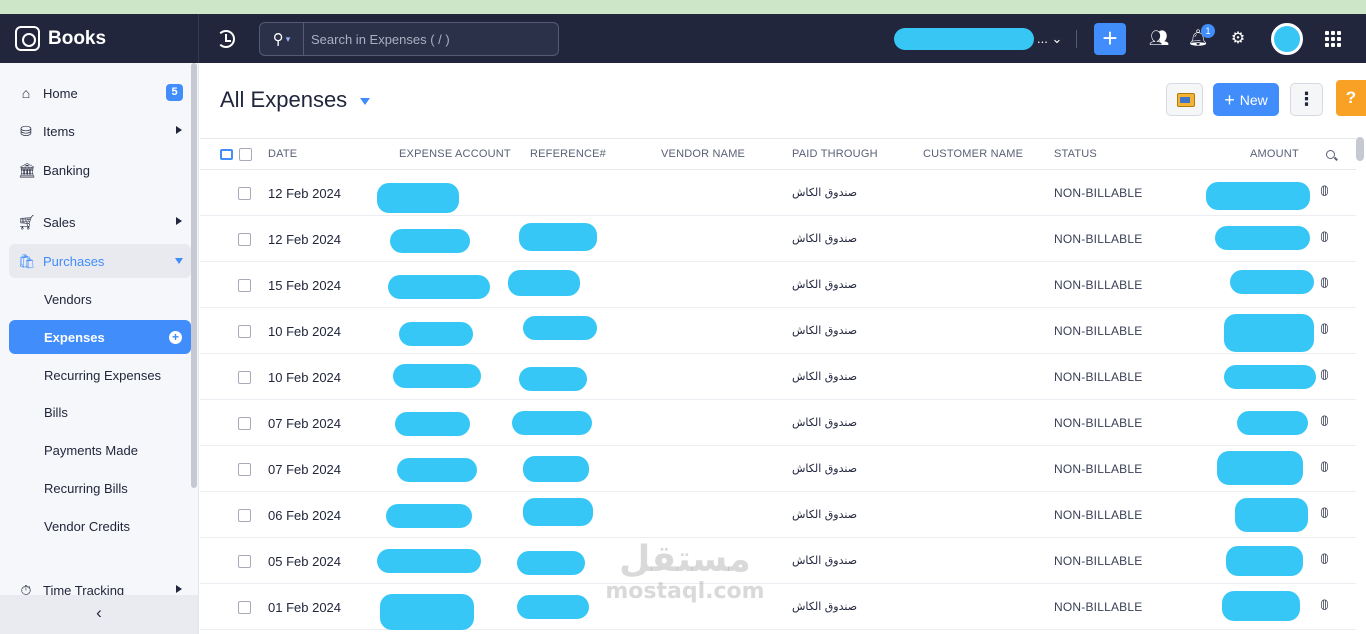 The image size is (1366, 634). What do you see at coordinates (1360, 149) in the screenshot?
I see `table-scrollbar` at bounding box center [1360, 149].